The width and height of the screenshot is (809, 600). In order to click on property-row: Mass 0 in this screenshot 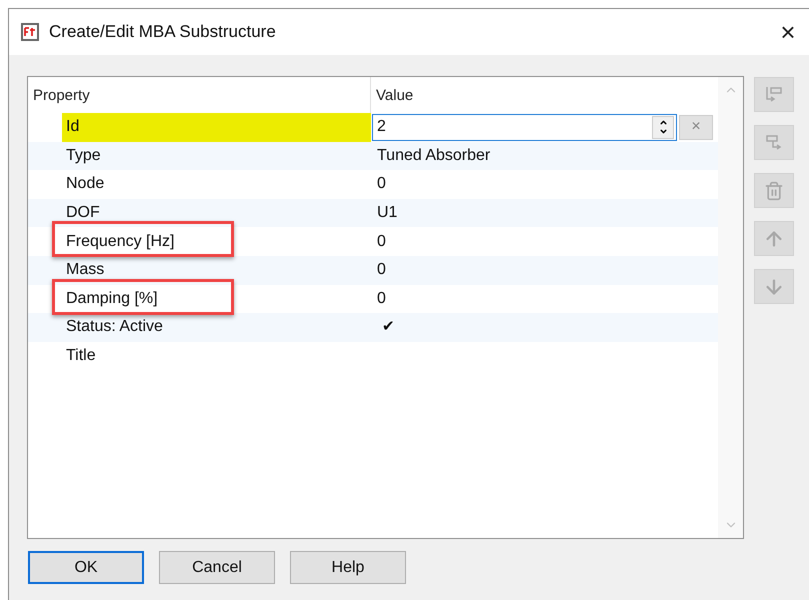, I will do `click(373, 270)`.